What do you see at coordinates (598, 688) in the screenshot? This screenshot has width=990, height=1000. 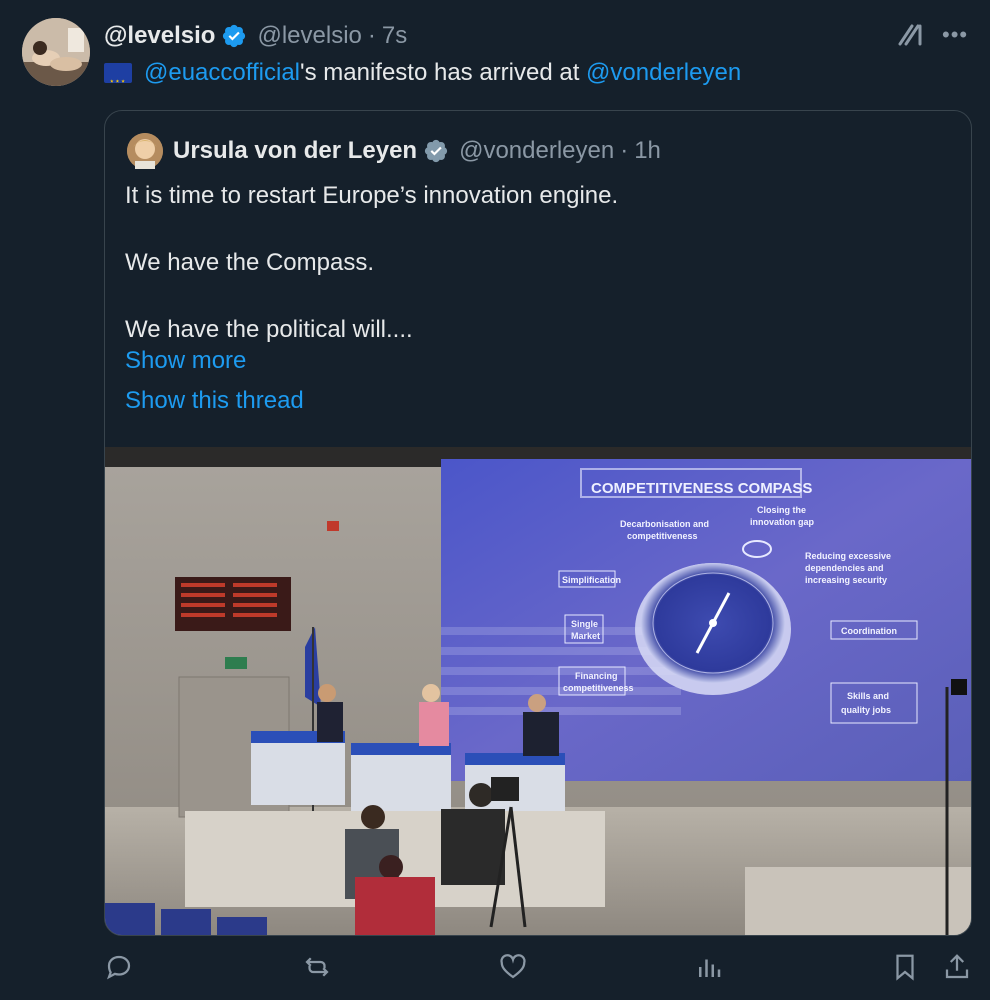 I see `label-financing-2: competitiveness` at bounding box center [598, 688].